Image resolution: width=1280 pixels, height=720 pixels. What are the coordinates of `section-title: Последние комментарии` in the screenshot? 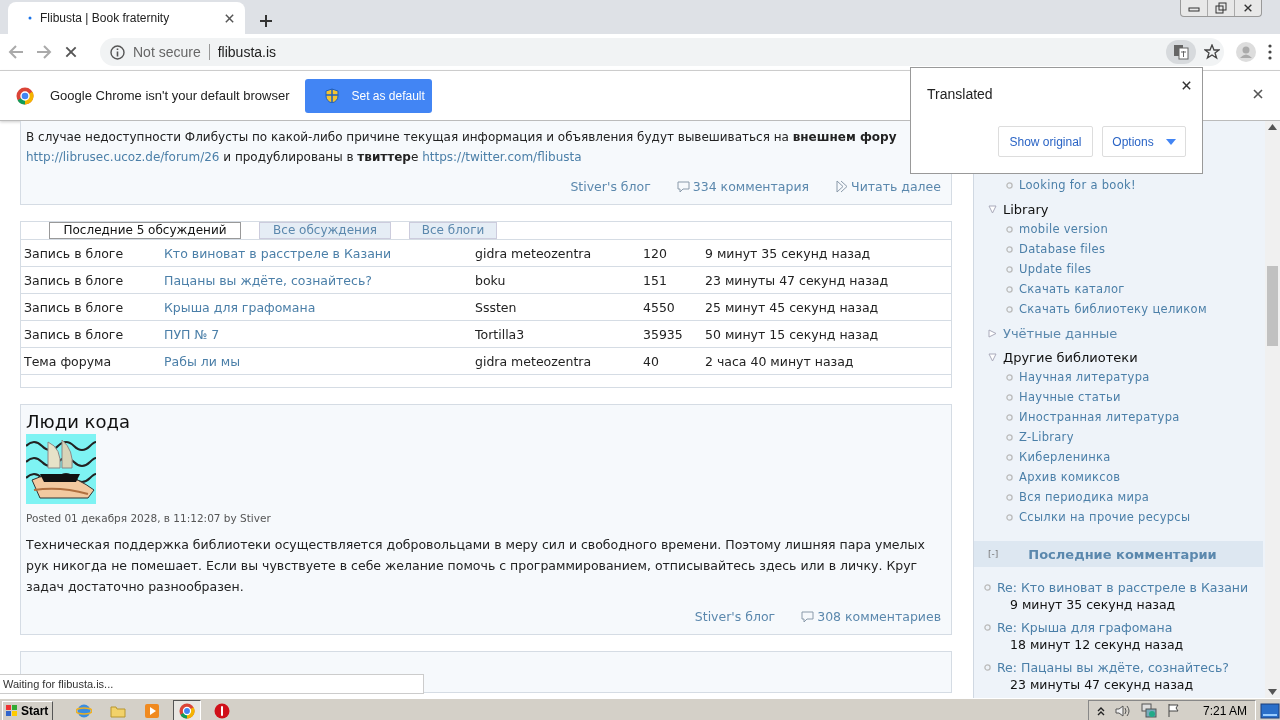 It's located at (1122, 554).